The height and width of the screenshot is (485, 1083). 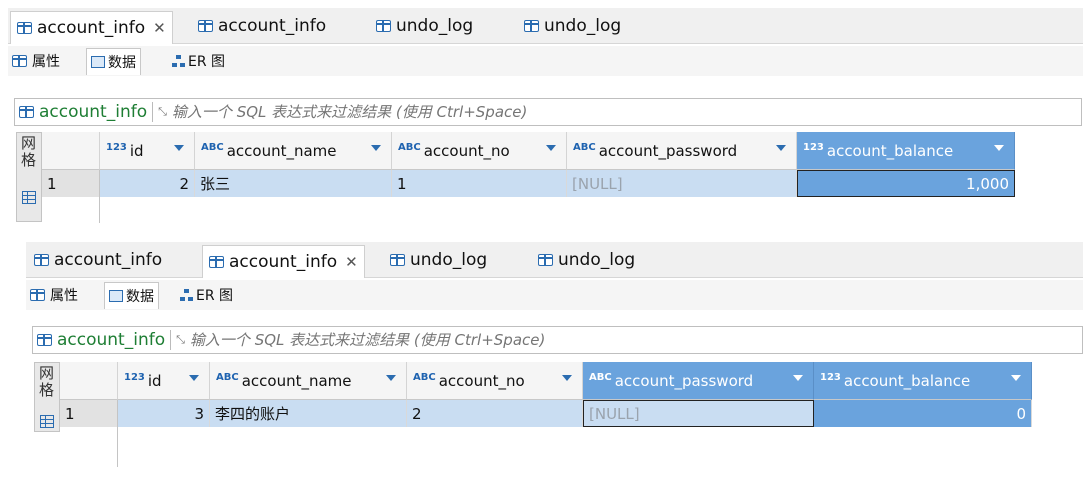 I want to click on cell-account-name: 李四的账户, so click(x=308, y=413).